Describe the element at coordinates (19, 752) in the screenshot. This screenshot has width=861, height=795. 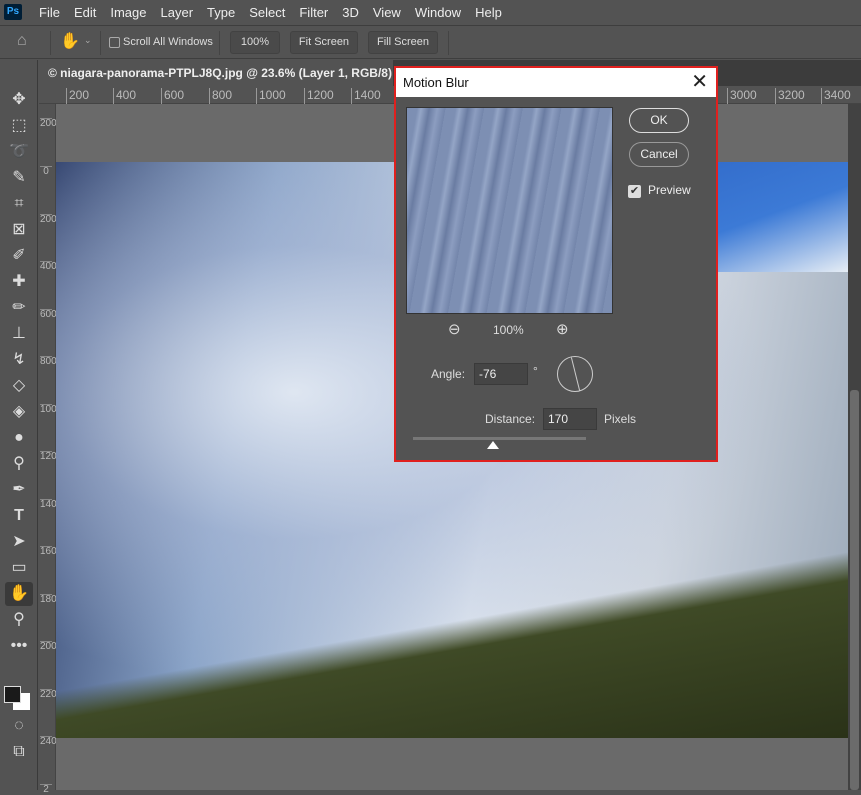
I see `screen-mode-icon: ⧉` at that location.